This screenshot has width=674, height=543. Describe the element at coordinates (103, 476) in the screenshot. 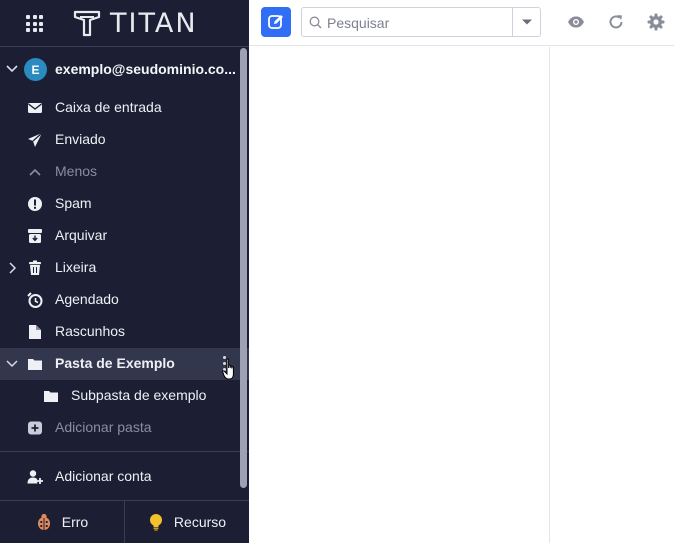

I see `add-account-label: Adicionar conta` at that location.